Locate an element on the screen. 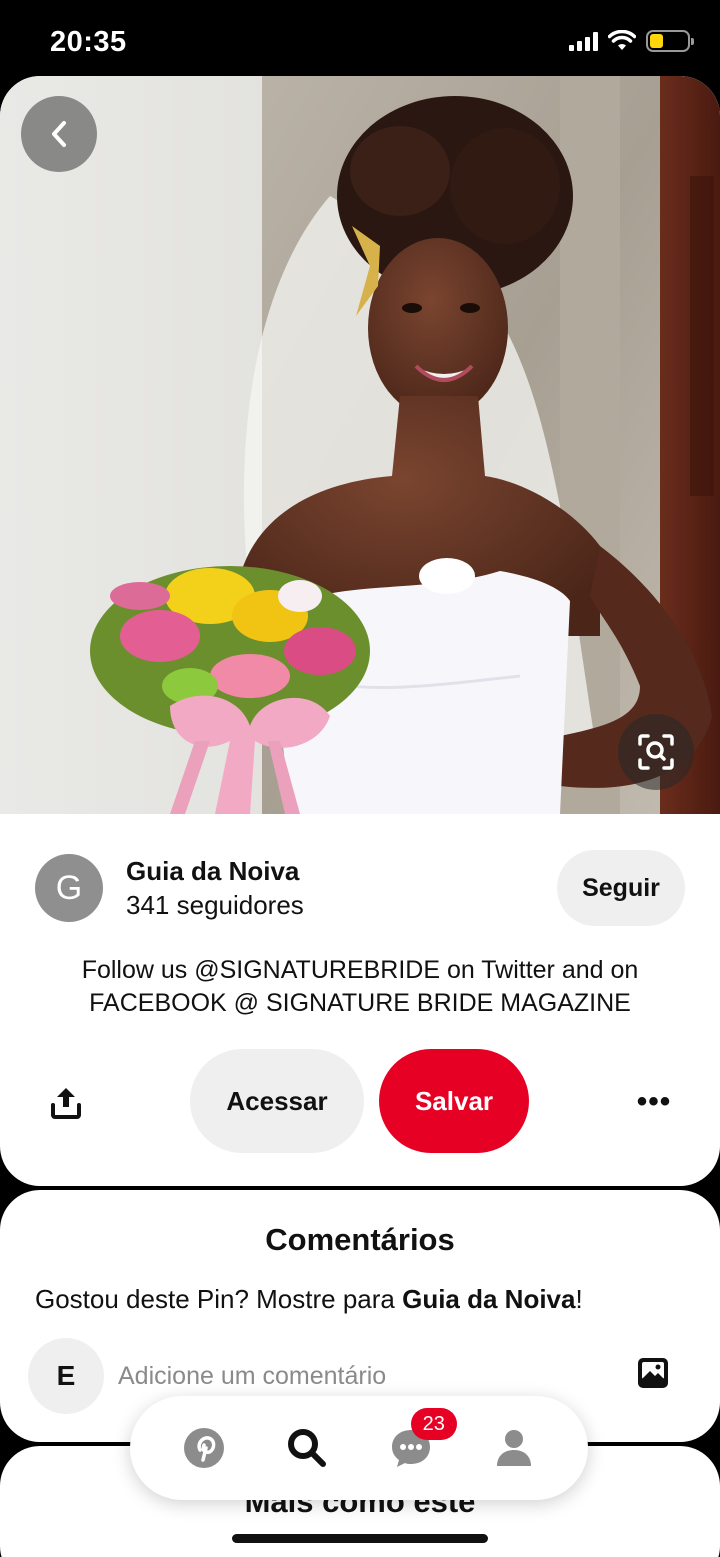  search-icon is located at coordinates (307, 1448).